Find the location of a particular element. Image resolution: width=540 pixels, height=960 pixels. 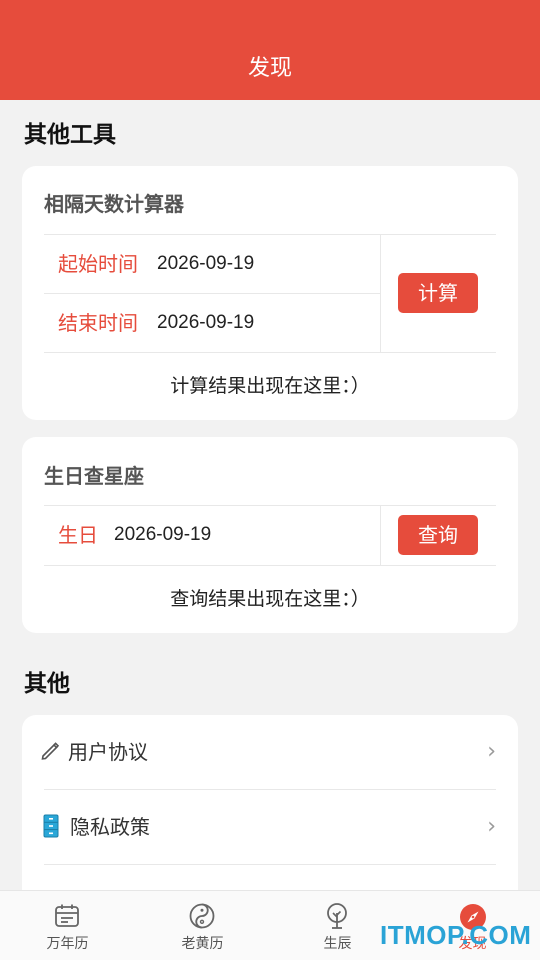

birthday-picker: 2026-09-19 is located at coordinates (162, 535).